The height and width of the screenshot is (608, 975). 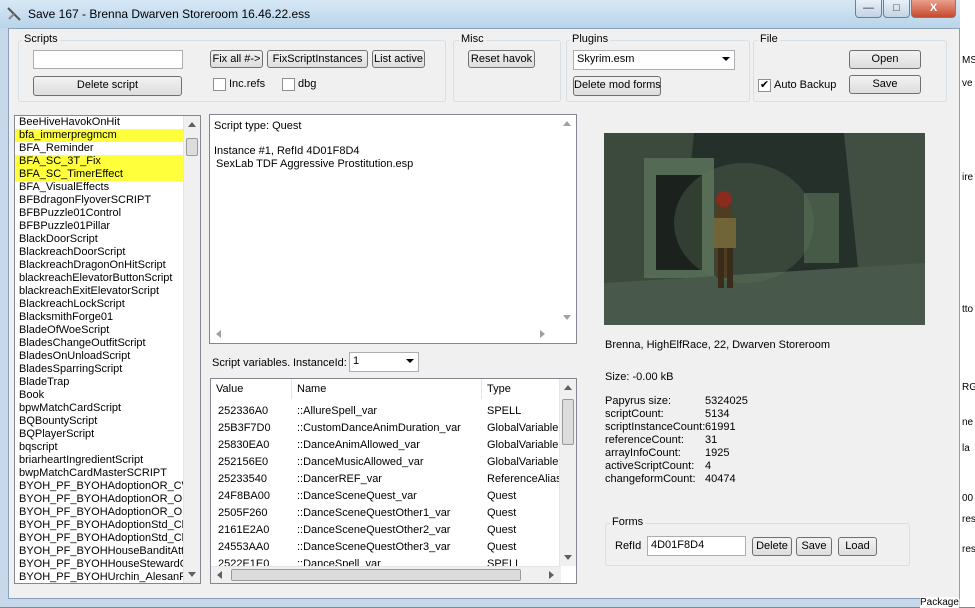 What do you see at coordinates (100, 226) in the screenshot?
I see `script-list-item: BFBPuzzle01Pillar` at bounding box center [100, 226].